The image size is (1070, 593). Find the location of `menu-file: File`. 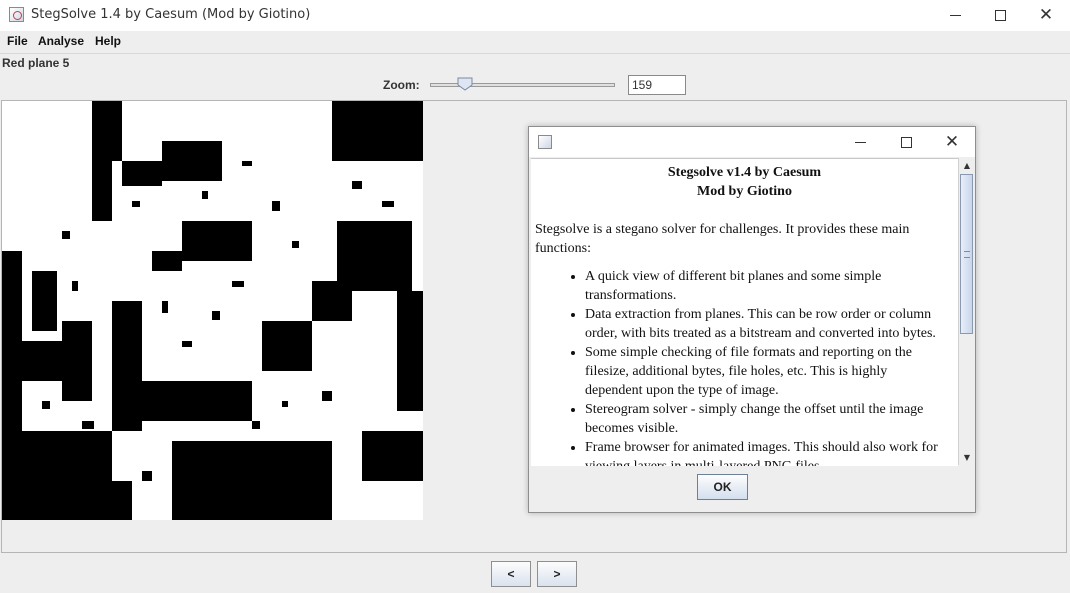

menu-file: File is located at coordinates (17, 41).